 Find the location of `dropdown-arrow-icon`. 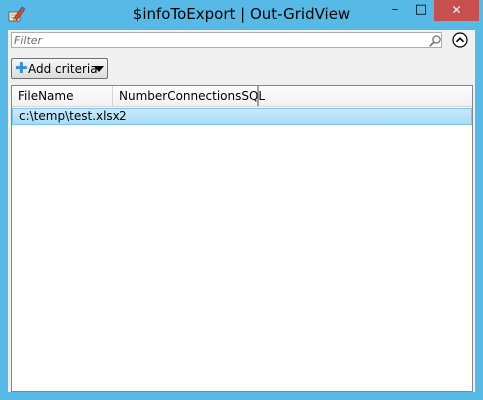

dropdown-arrow-icon is located at coordinates (99, 69).